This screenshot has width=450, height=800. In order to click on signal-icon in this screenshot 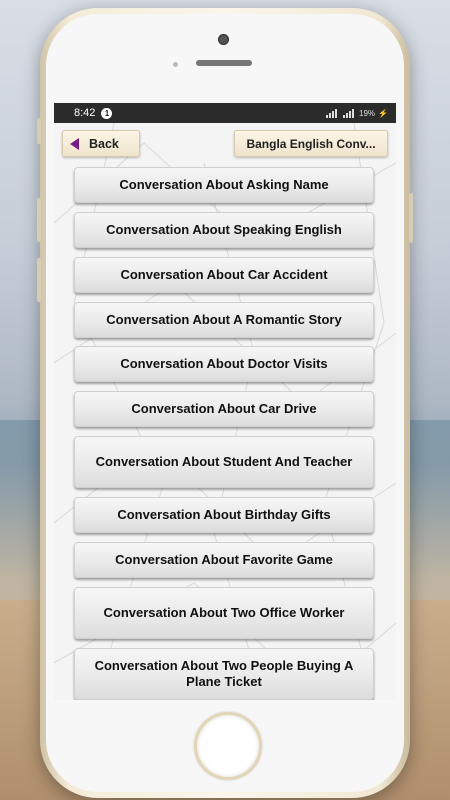, I will do `click(332, 113)`.